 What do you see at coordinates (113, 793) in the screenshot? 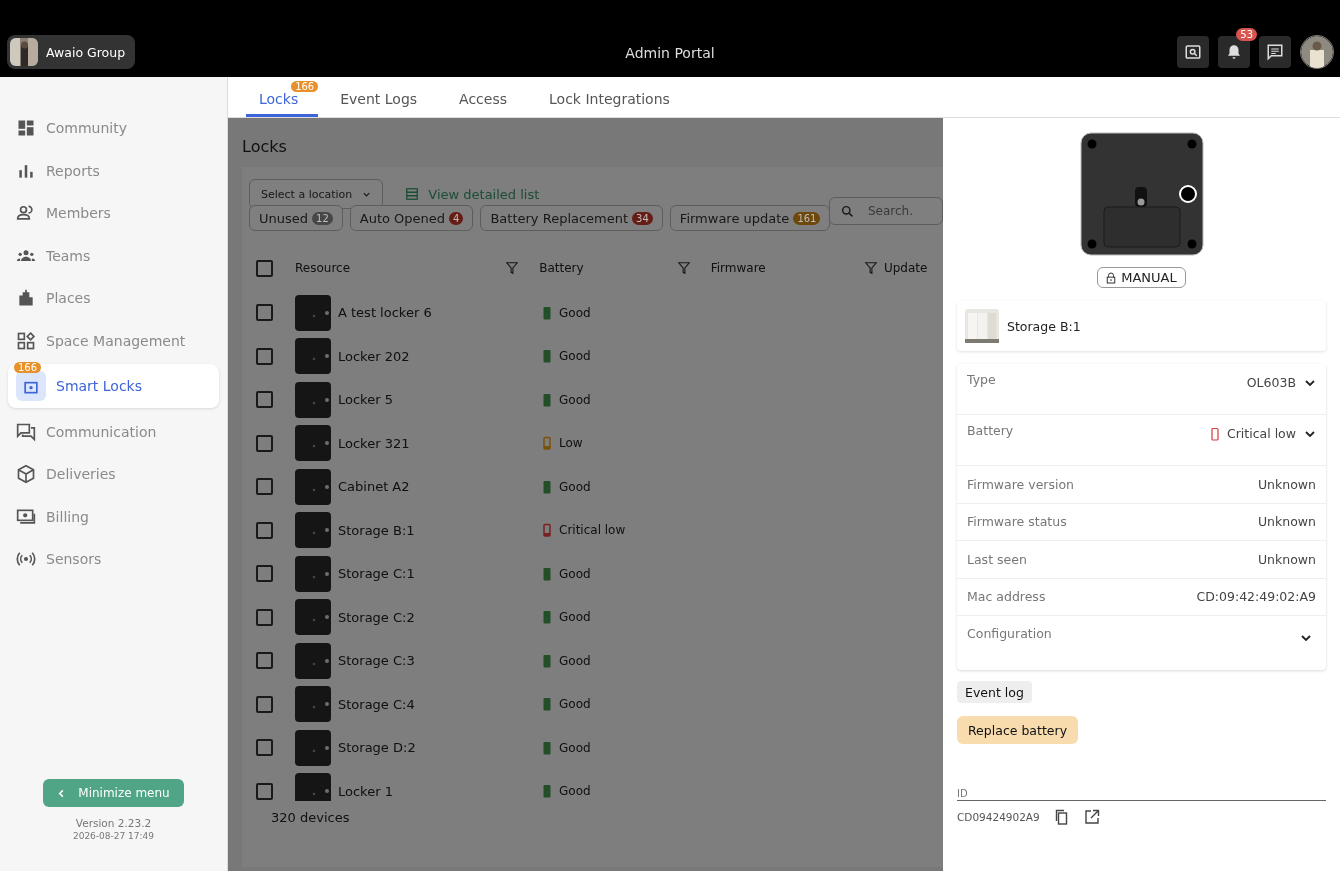
I see `minimize-menu-button: Minimize menu` at bounding box center [113, 793].